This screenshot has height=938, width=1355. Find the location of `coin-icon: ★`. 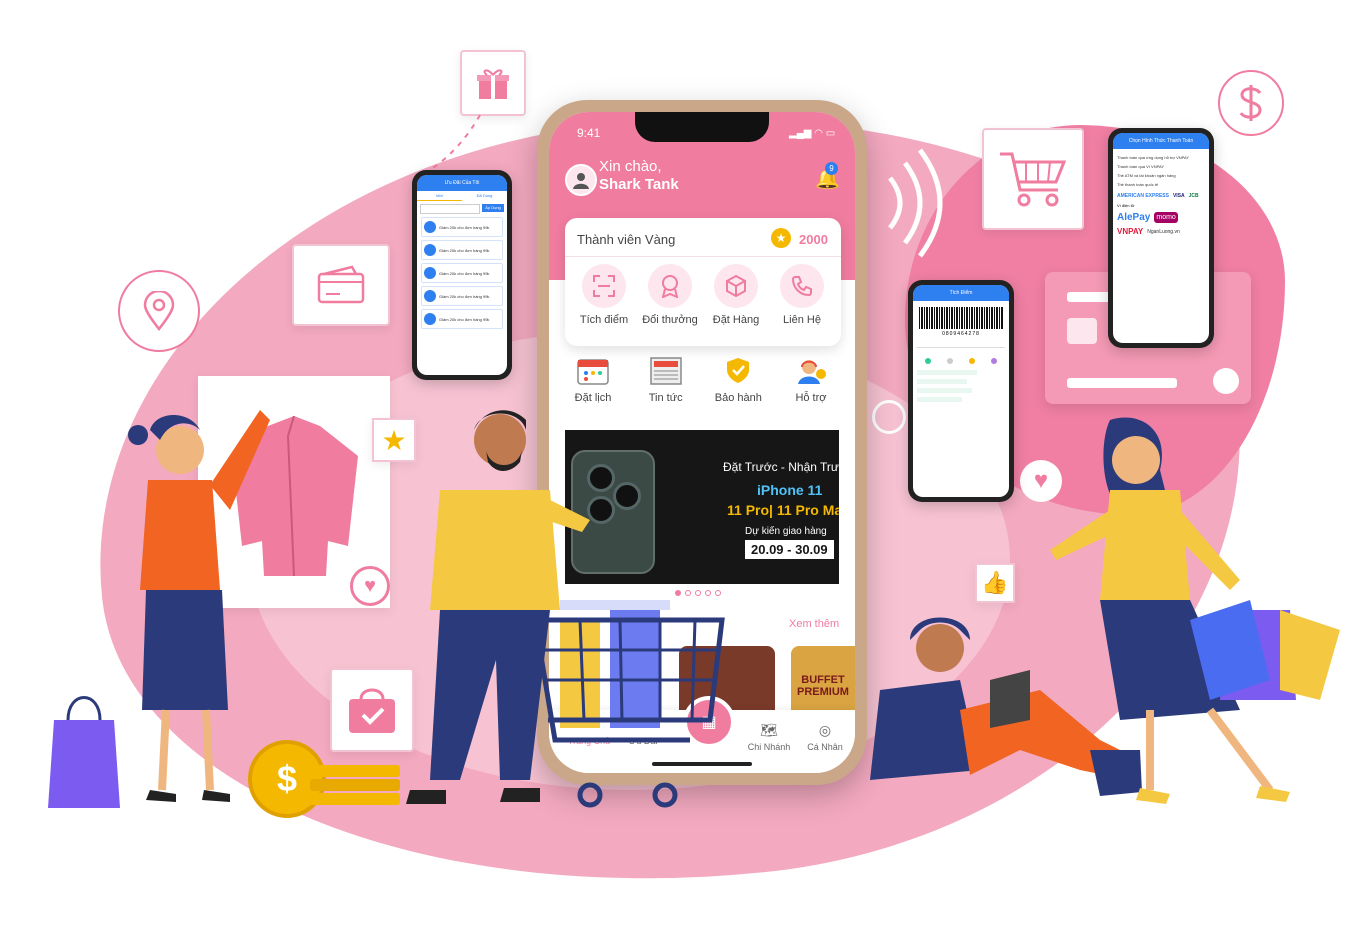

coin-icon: ★ is located at coordinates (781, 238).